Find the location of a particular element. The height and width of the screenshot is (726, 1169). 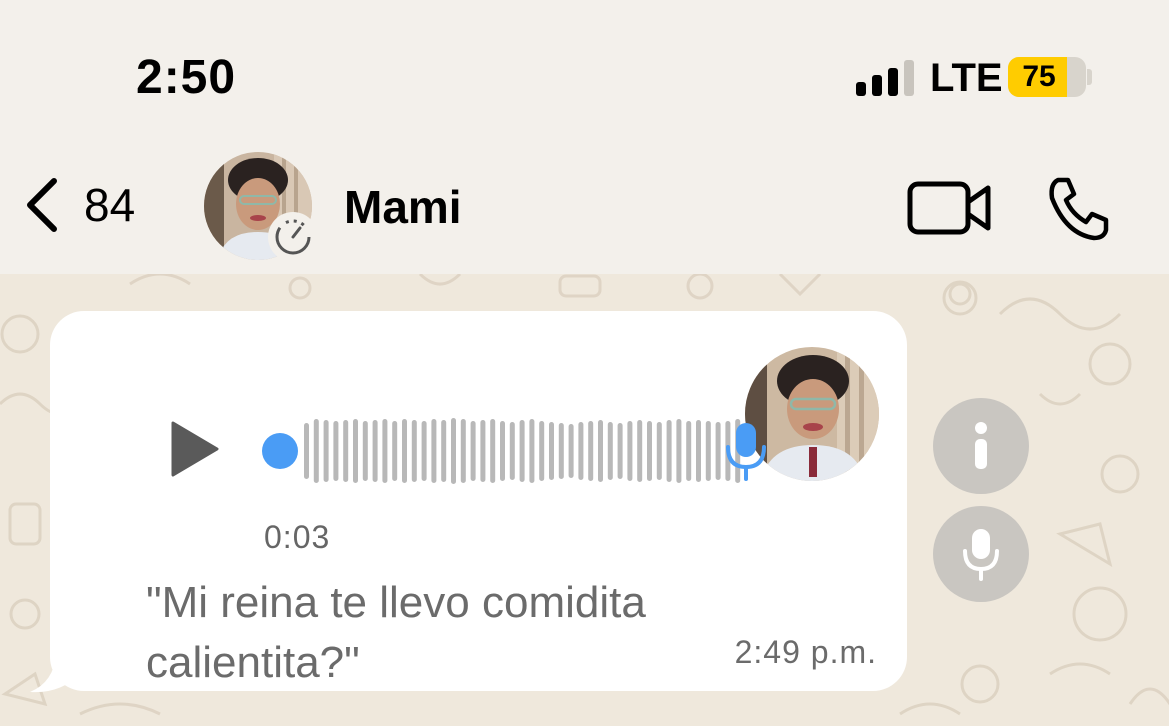

phone-icon is located at coordinates (1079, 209).